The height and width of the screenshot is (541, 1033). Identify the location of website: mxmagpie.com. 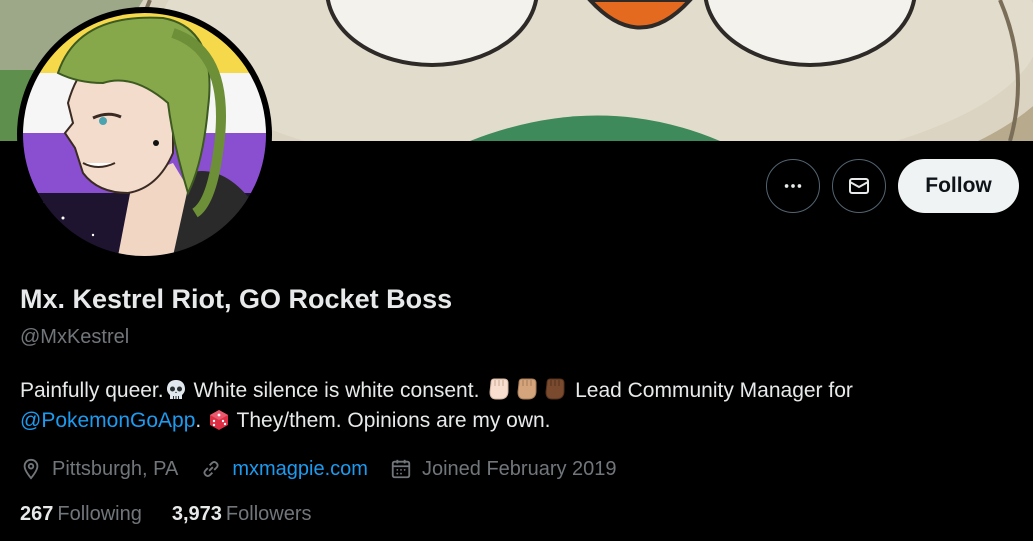
(284, 469).